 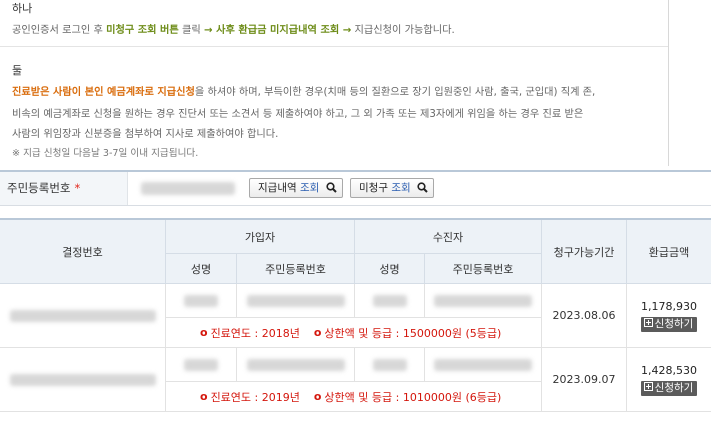 I want to click on guide-section-2-line-3: 사람의 위임장과 신분증을 첨부하여 지사로 제출하여야 합니다., so click(x=145, y=134).